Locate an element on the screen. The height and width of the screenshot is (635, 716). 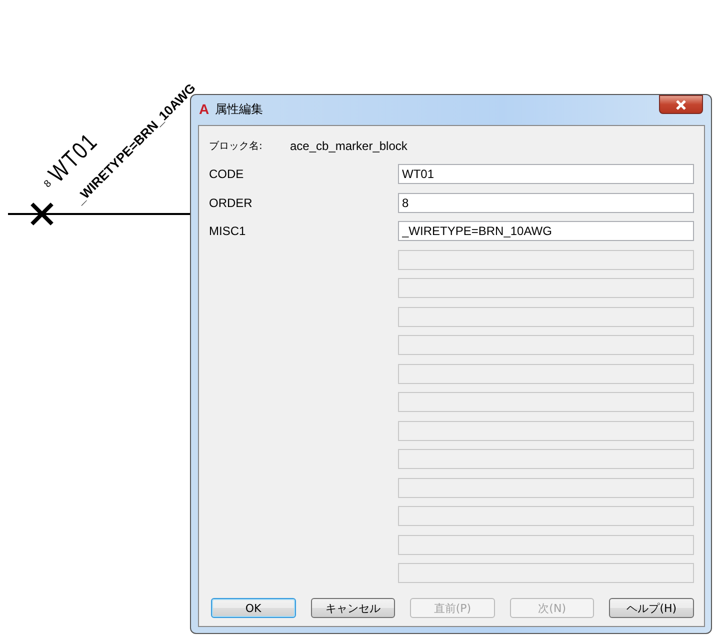
block-name-value: ace_cb_marker_block is located at coordinates (349, 146).